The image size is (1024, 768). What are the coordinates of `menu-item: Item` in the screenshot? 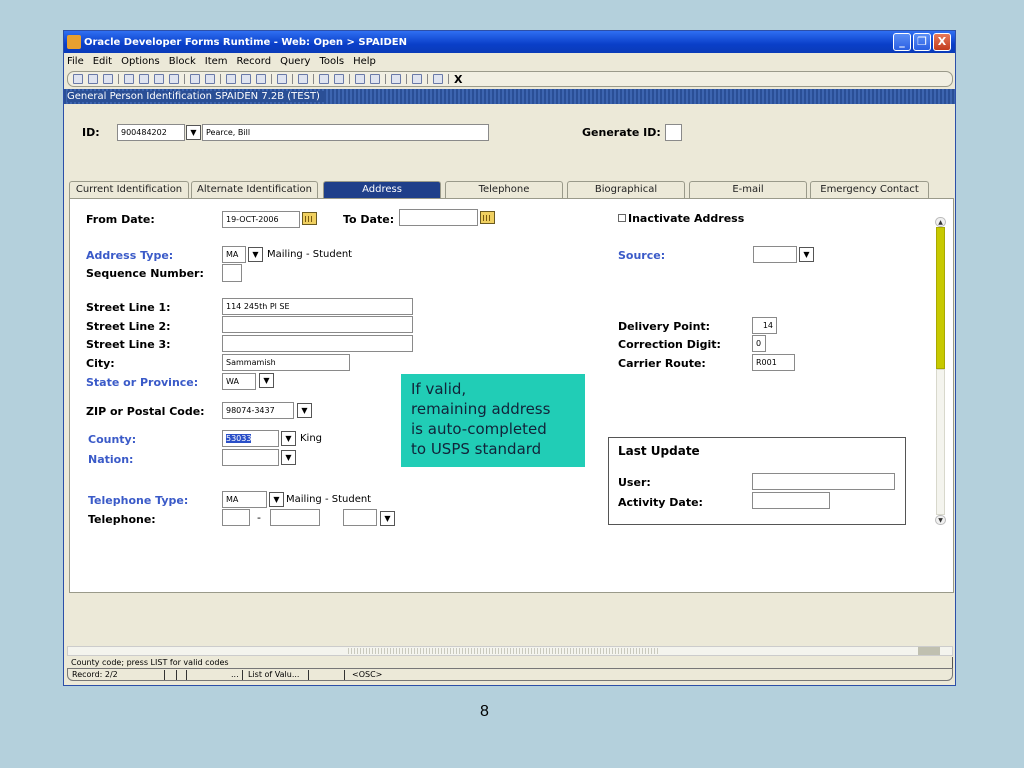 It's located at (216, 61).